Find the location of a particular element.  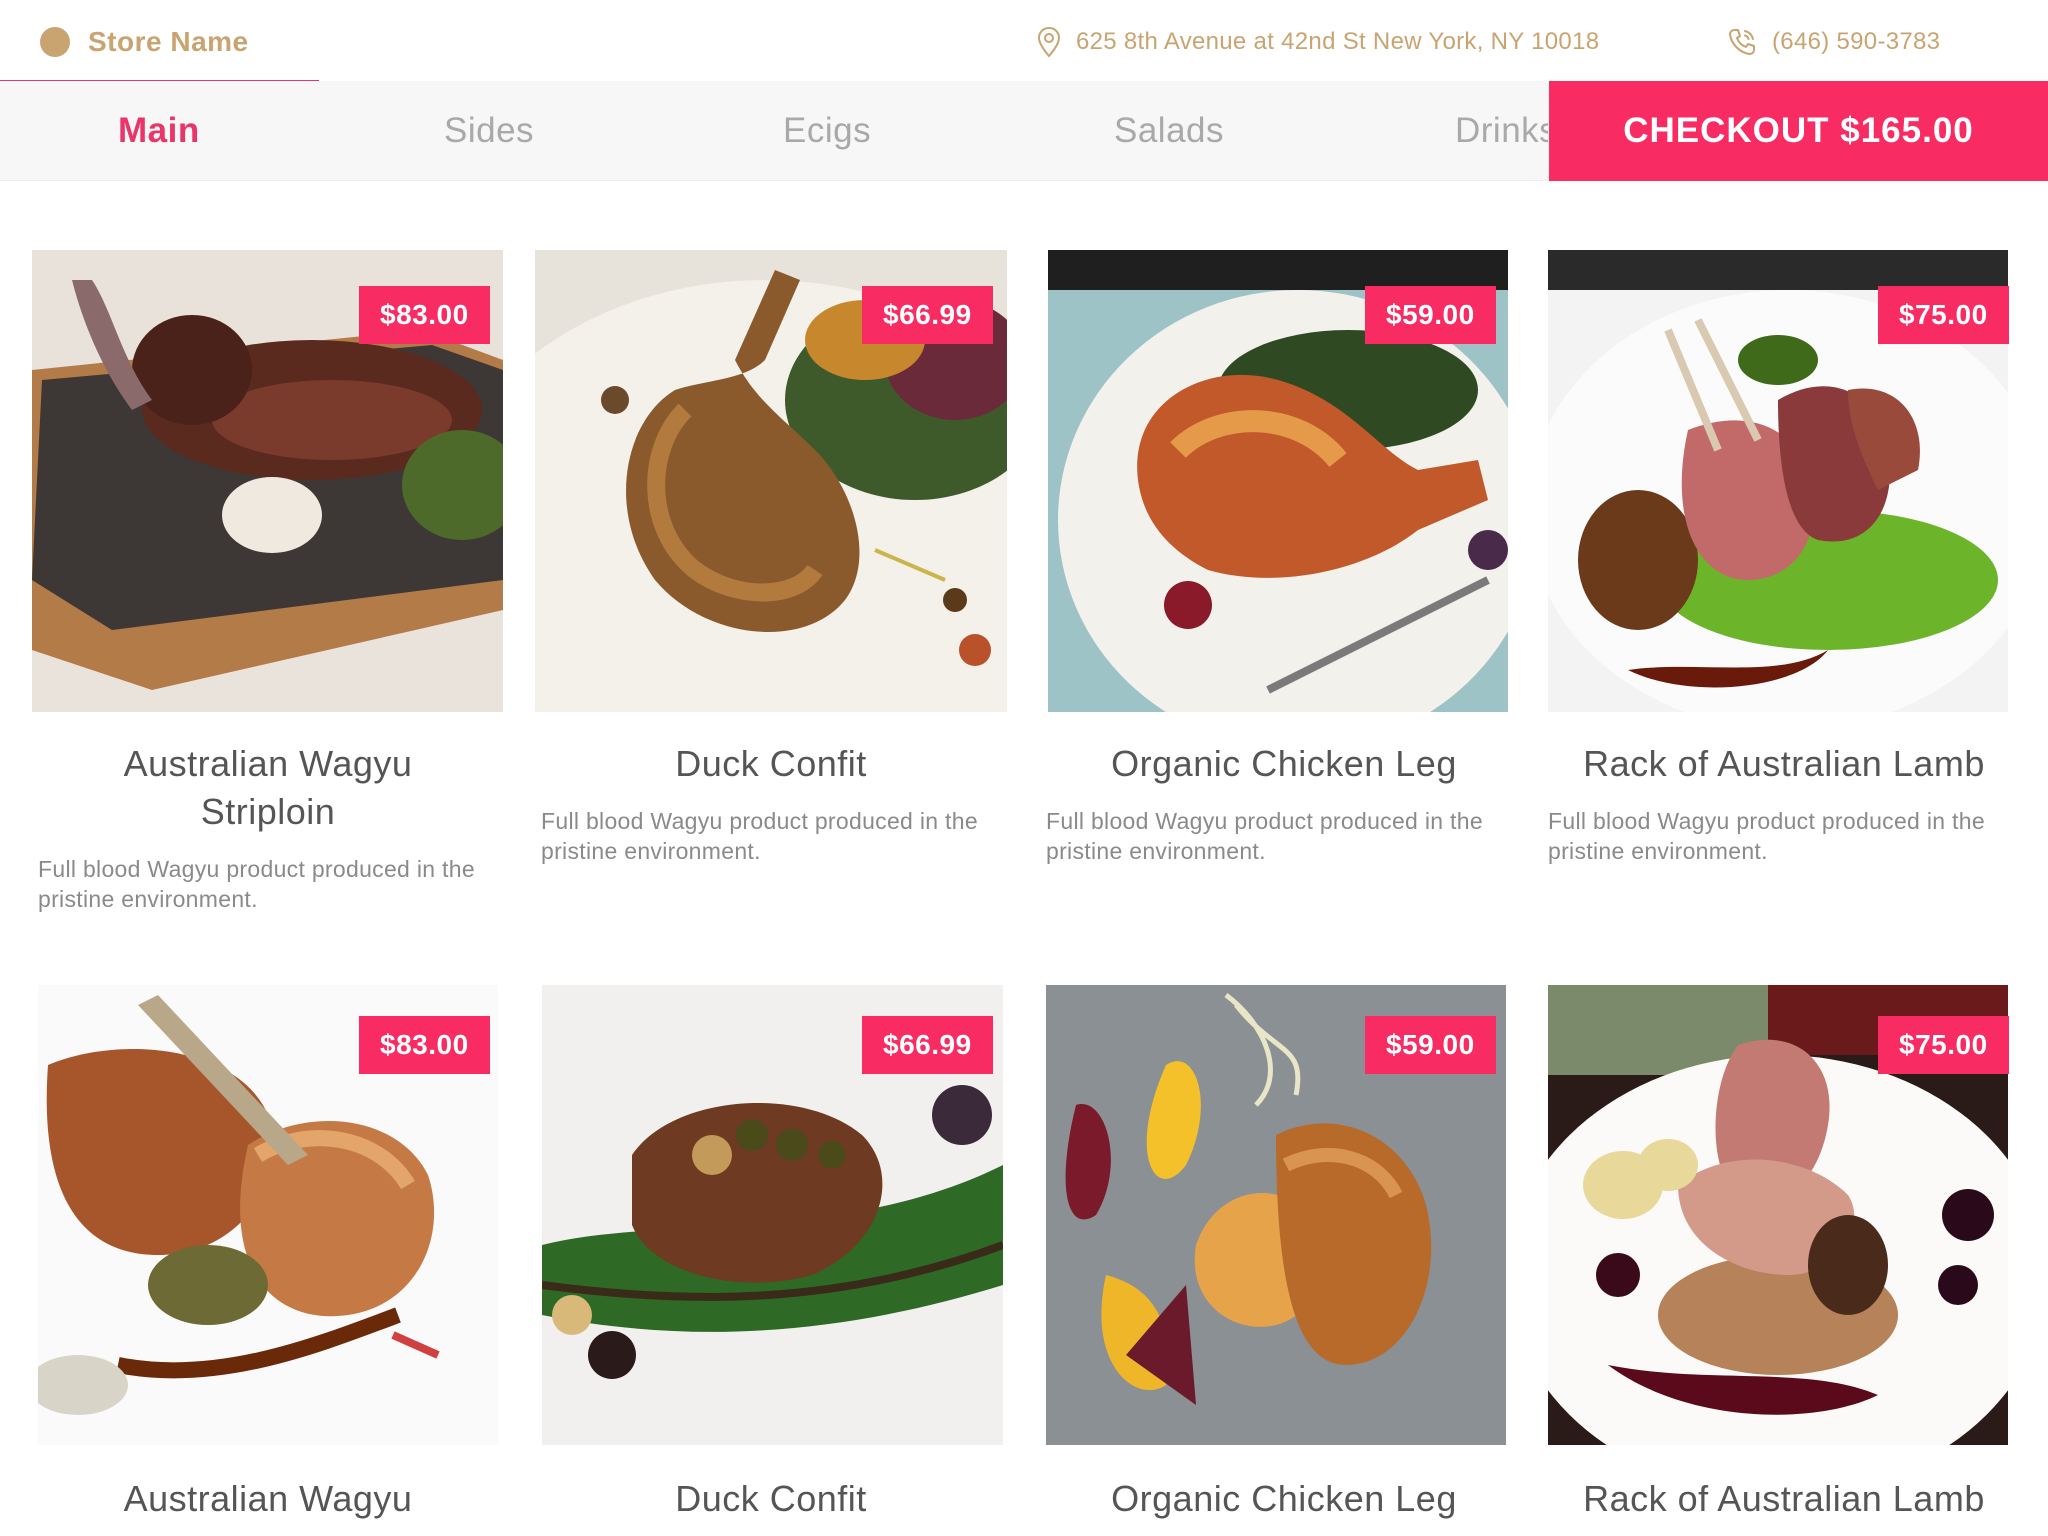

store-name: Store Name is located at coordinates (168, 41).